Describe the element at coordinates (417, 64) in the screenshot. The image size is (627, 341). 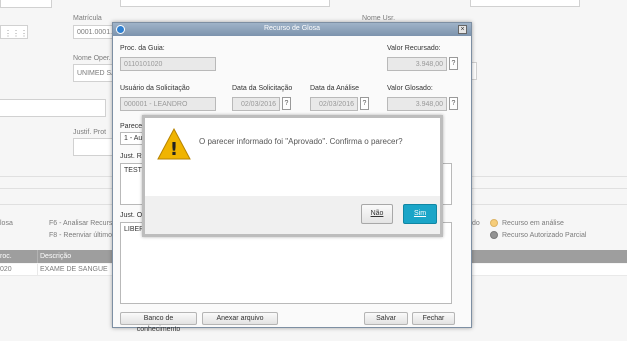
I see `valor-recursado-field: 3.948,00` at that location.